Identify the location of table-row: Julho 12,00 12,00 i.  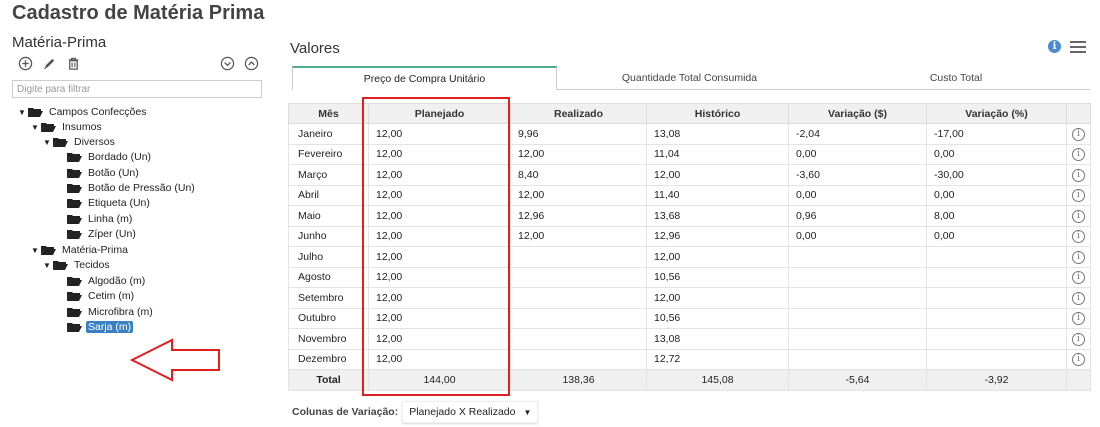
(689, 257).